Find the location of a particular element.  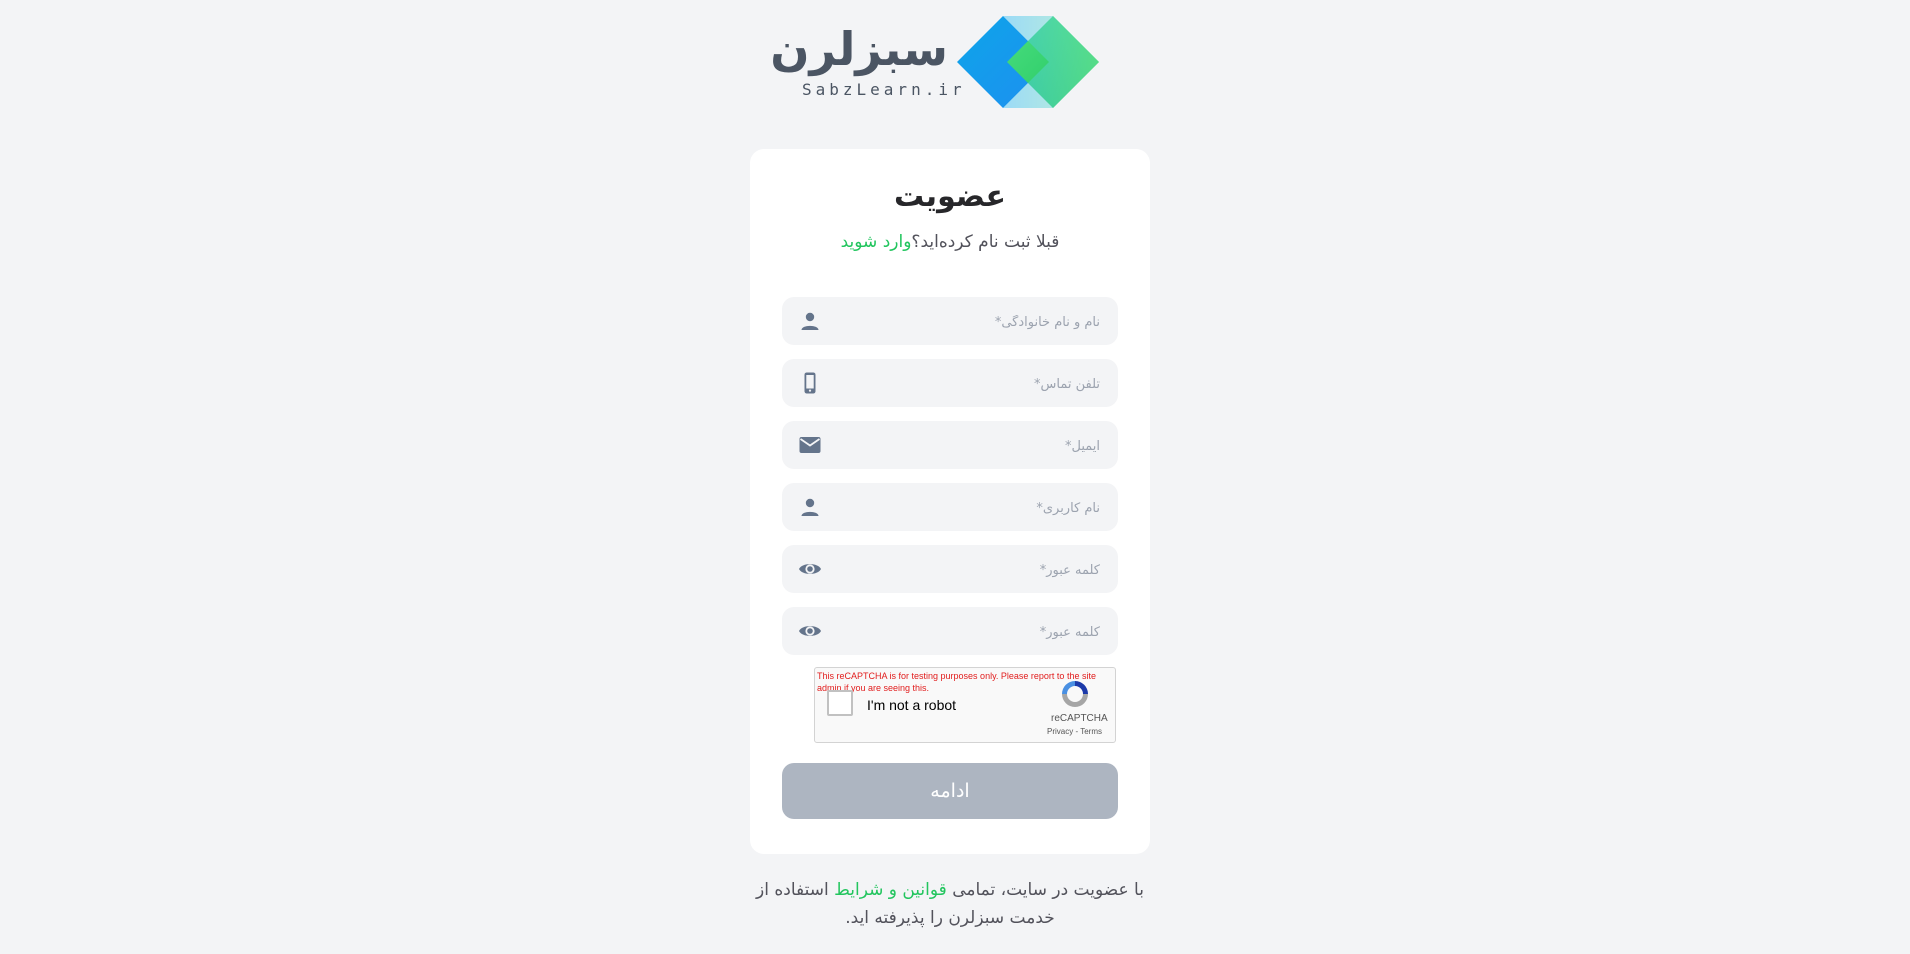

fullname-field is located at coordinates (950, 322).